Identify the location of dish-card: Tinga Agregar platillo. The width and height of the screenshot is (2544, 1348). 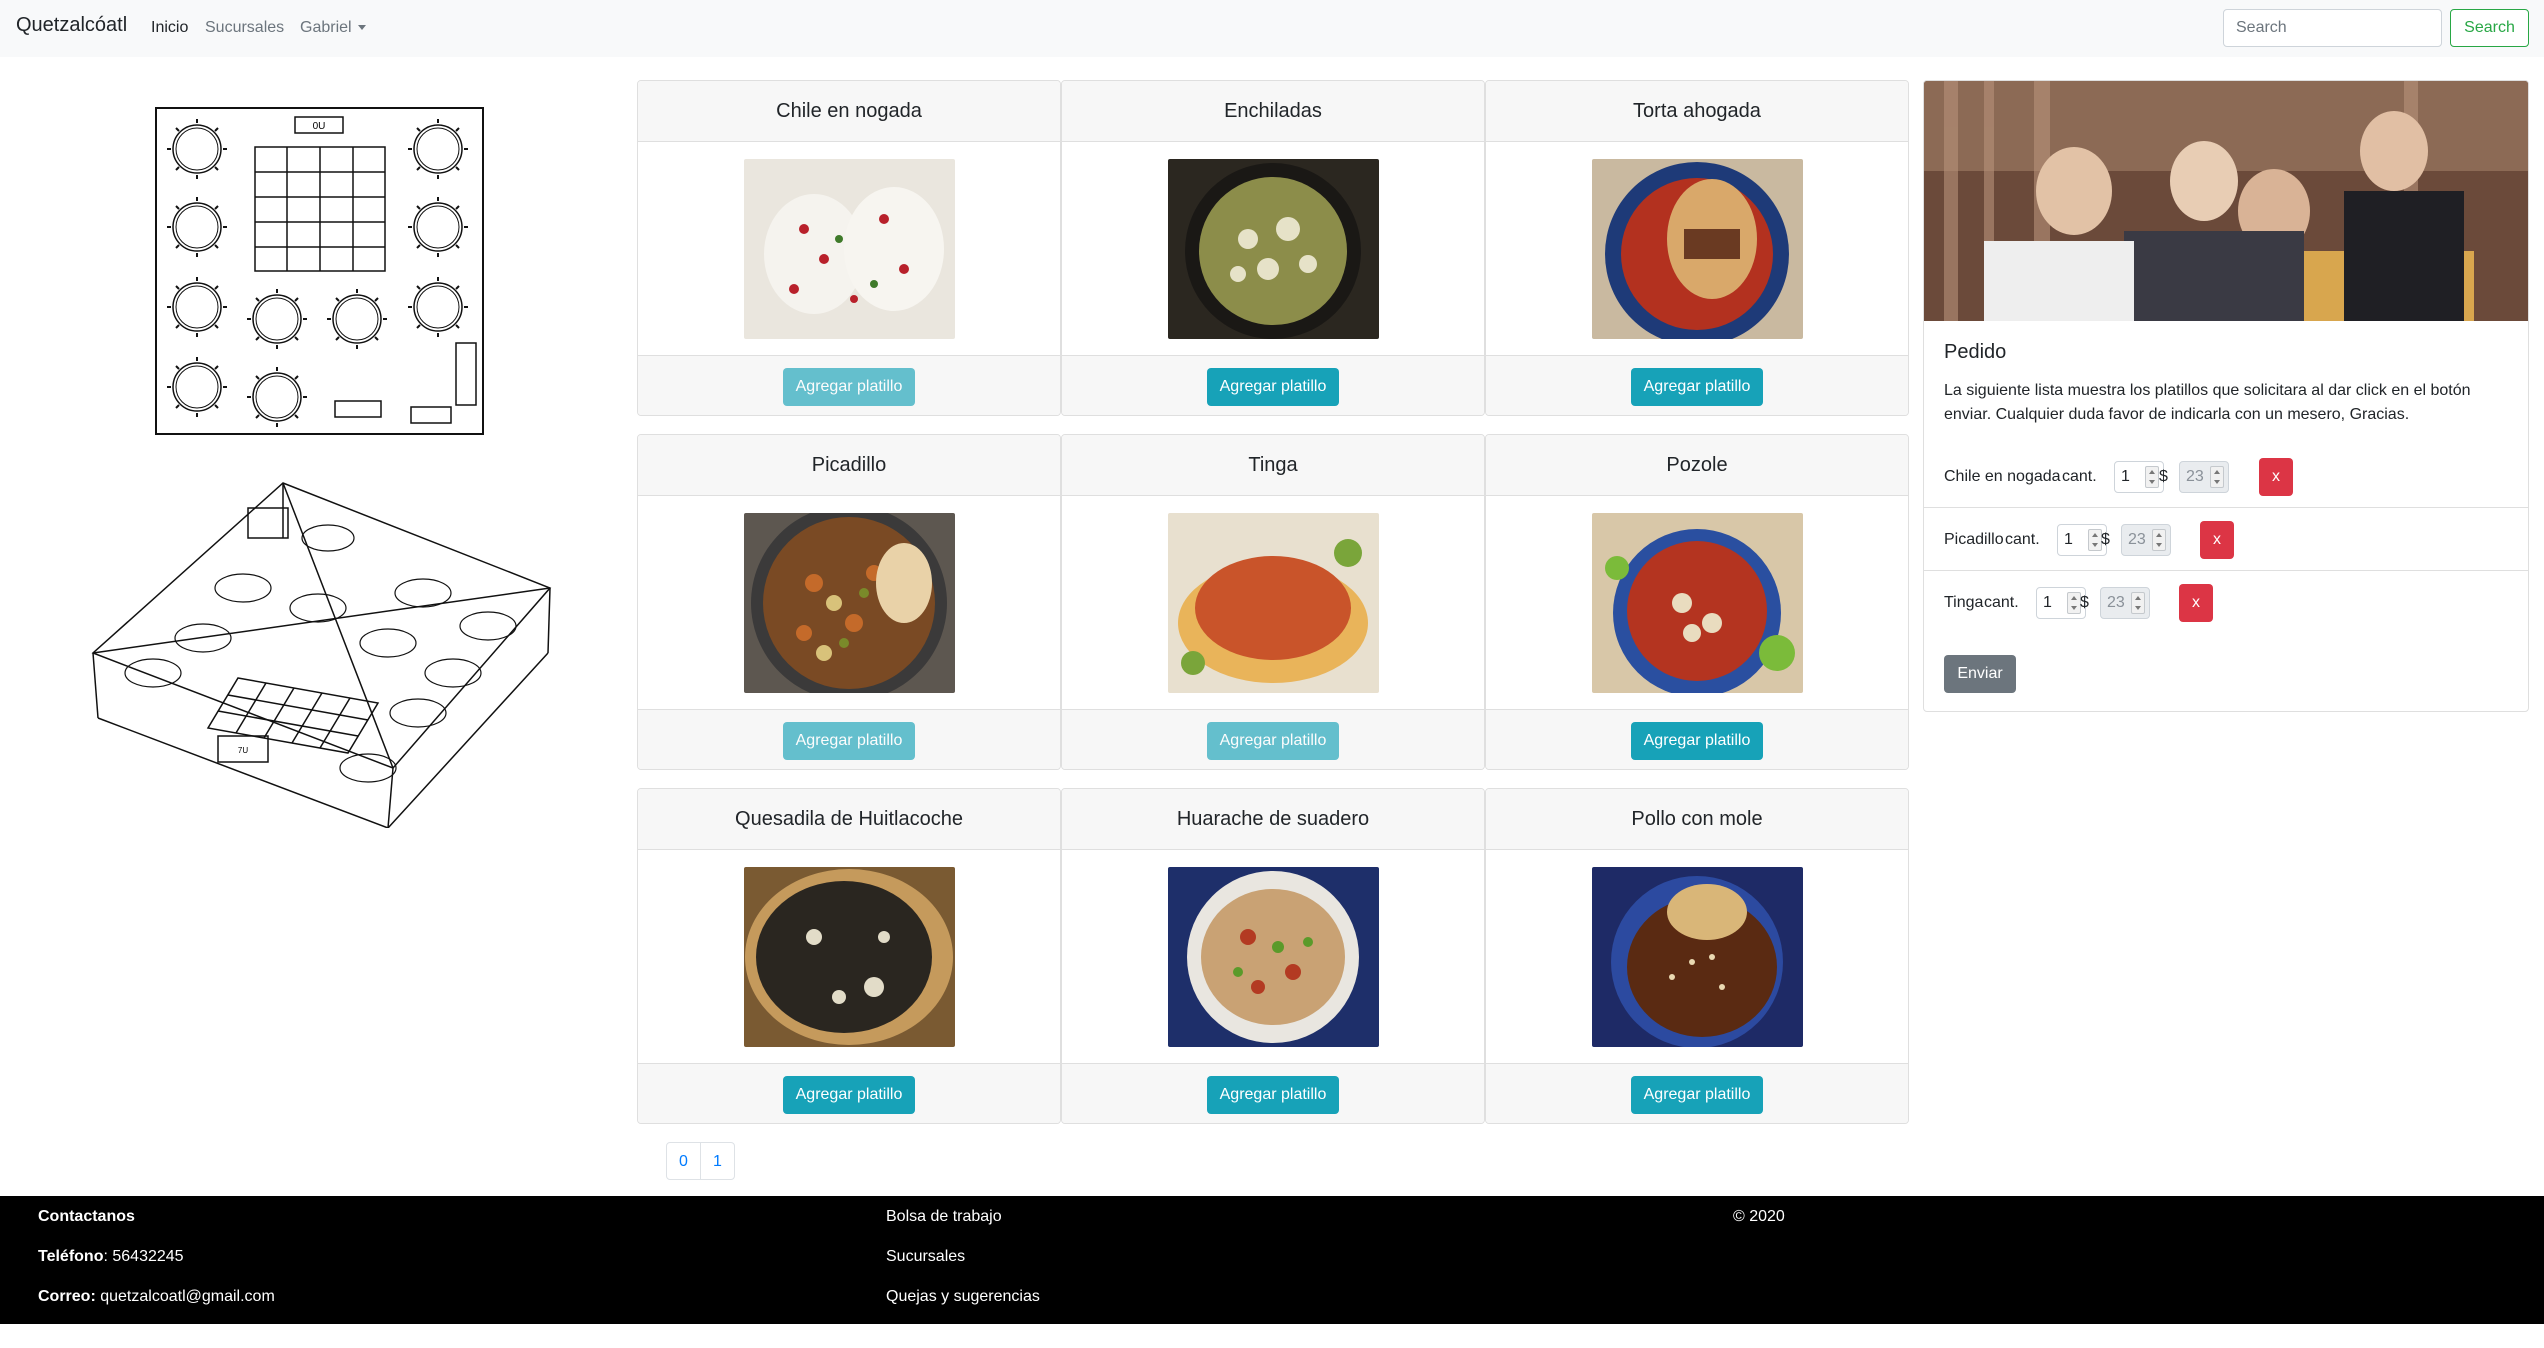
(1273, 602).